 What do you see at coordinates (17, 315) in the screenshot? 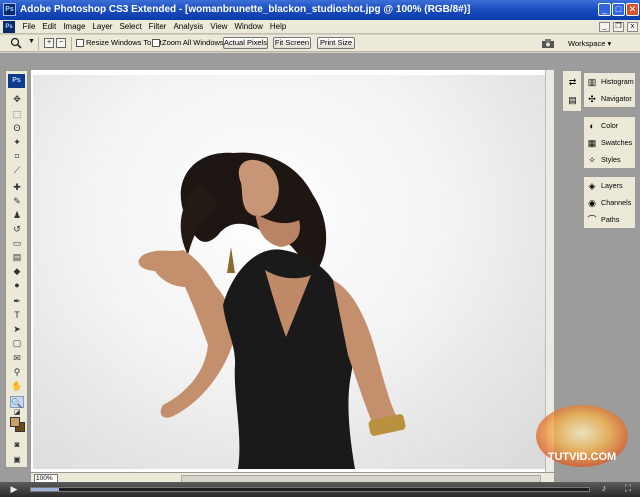
I see `type-tool-icon: T` at bounding box center [17, 315].